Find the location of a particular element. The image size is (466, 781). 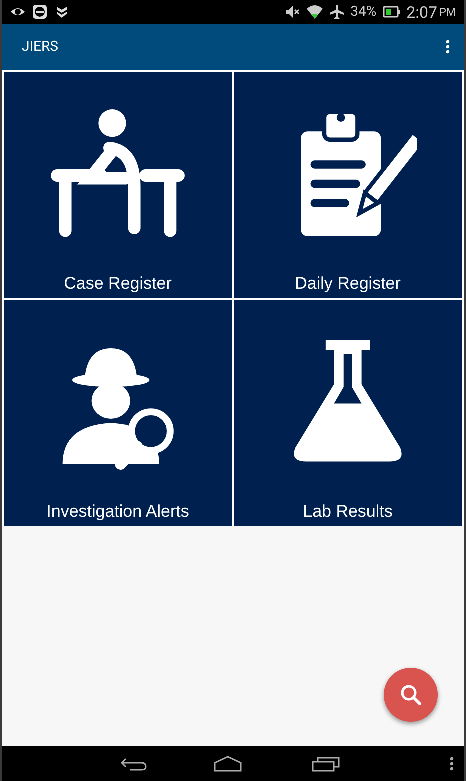

airplane-icon is located at coordinates (336, 12).